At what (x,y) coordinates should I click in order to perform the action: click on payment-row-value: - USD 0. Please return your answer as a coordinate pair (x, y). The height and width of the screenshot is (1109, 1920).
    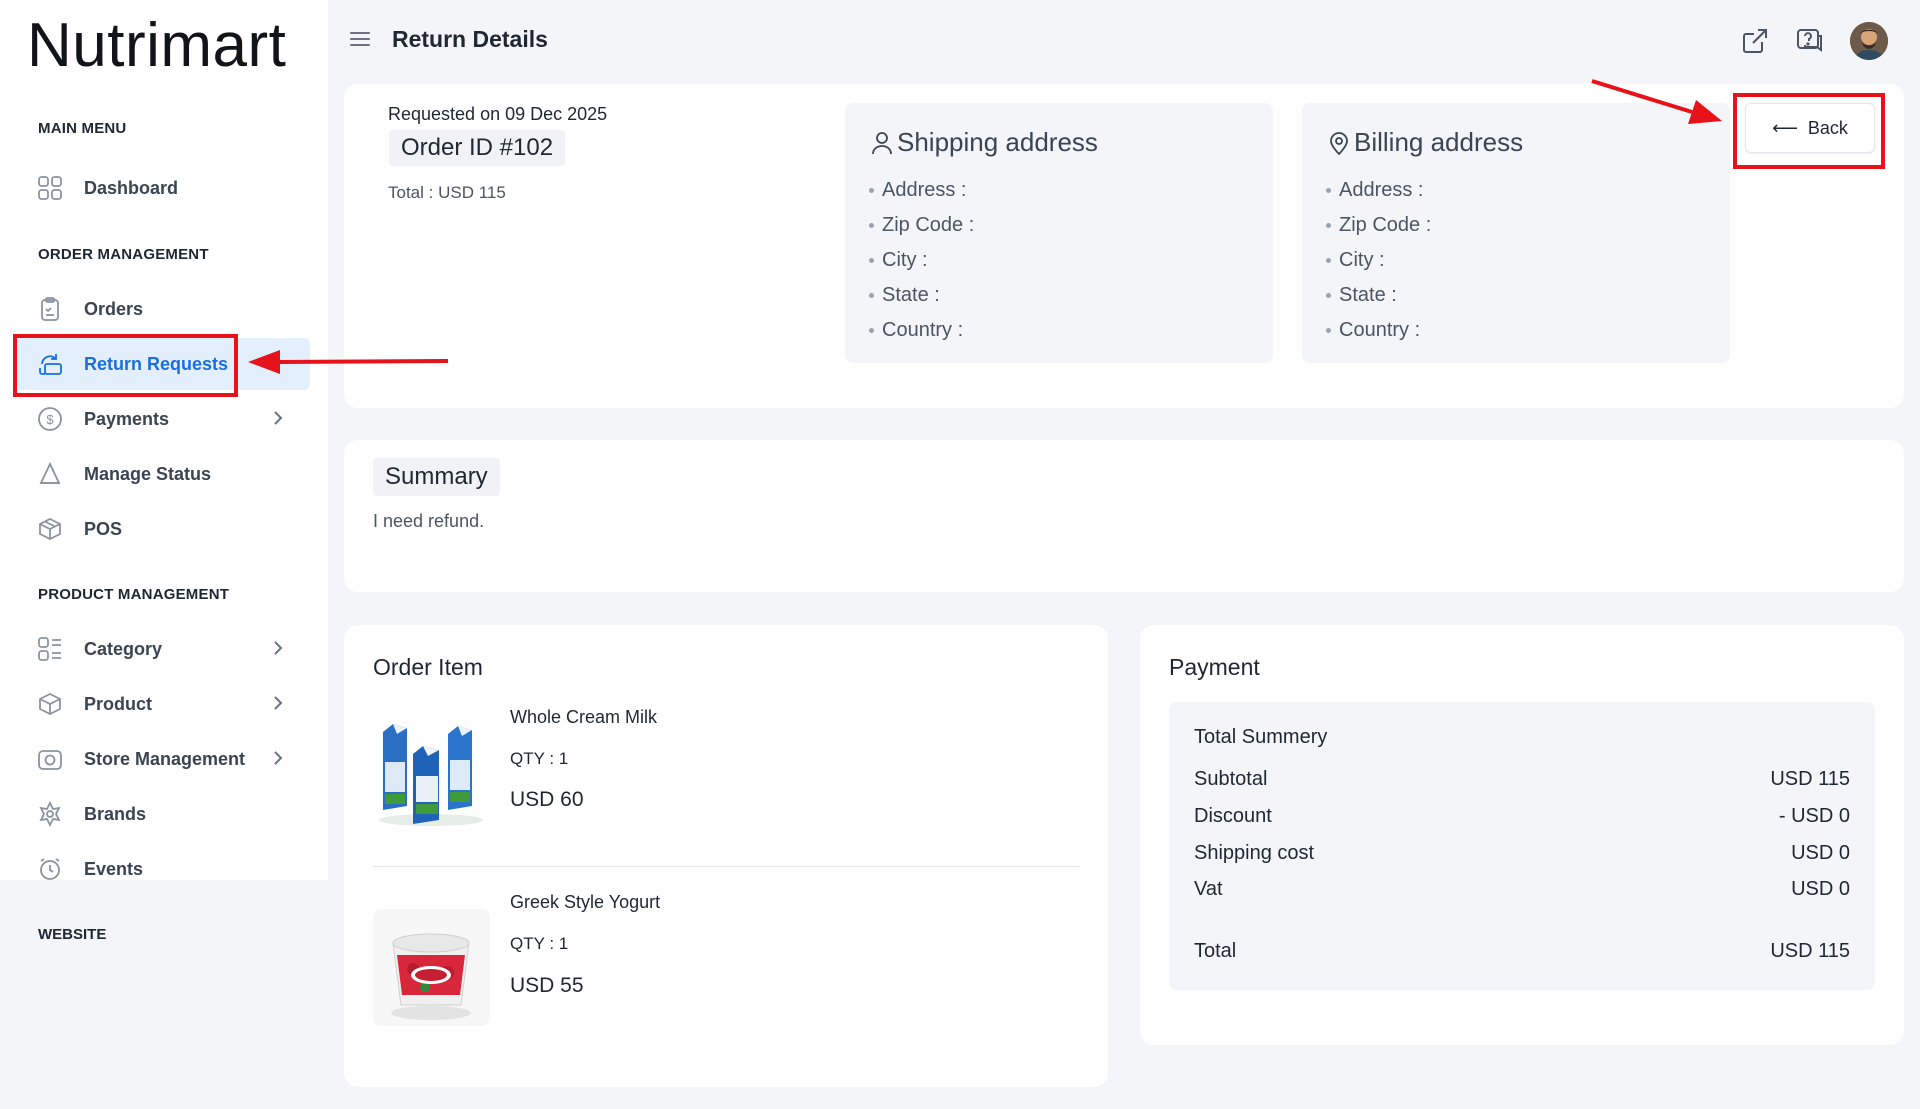
    Looking at the image, I should click on (1814, 816).